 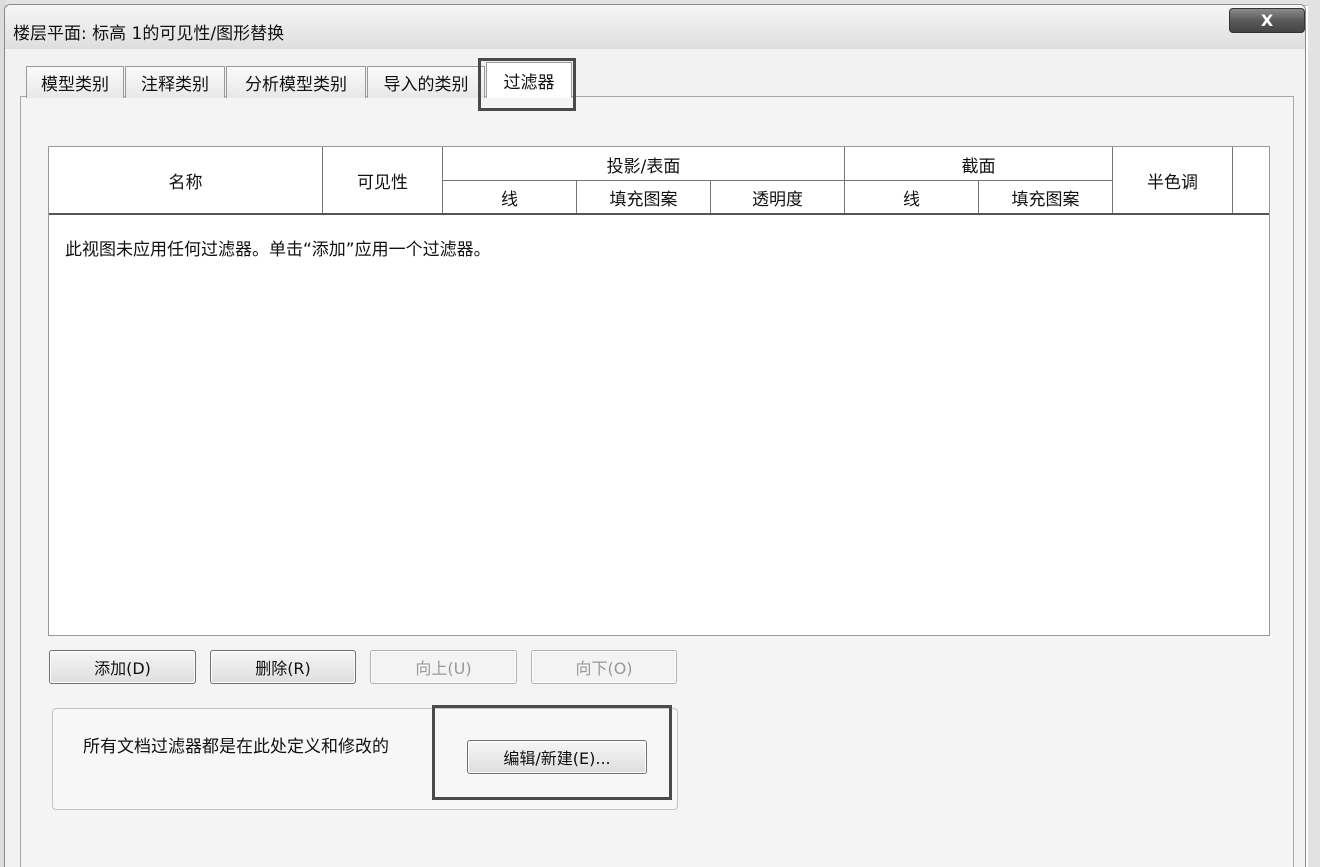 I want to click on tab-imported-categories: 导入的类别, so click(x=426, y=82).